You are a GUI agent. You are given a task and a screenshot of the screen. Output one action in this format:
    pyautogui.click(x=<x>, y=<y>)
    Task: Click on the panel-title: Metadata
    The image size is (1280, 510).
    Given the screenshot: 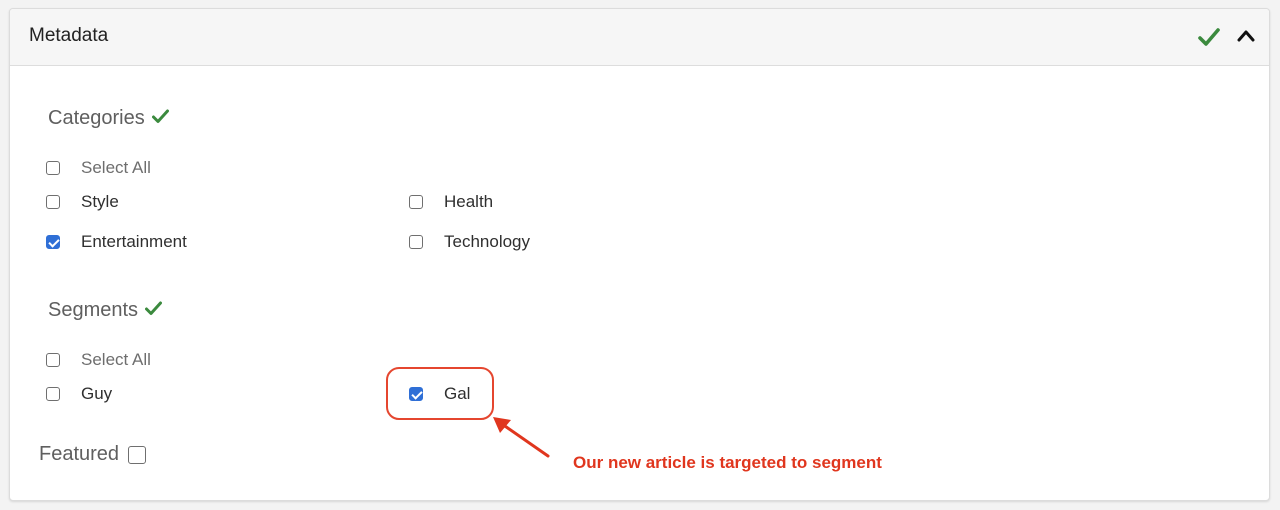 What is the action you would take?
    pyautogui.click(x=69, y=35)
    